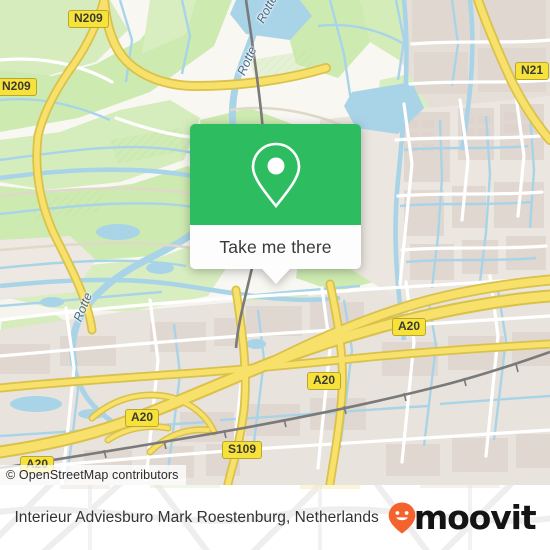 This screenshot has width=550, height=550. What do you see at coordinates (242, 450) in the screenshot?
I see `road-shield: S109` at bounding box center [242, 450].